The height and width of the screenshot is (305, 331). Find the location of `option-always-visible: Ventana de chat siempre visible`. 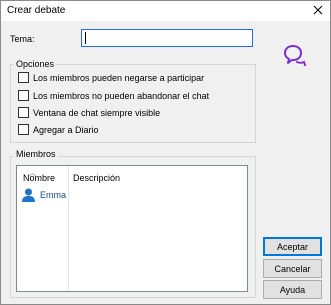

option-always-visible: Ventana de chat siempre visible is located at coordinates (89, 112).